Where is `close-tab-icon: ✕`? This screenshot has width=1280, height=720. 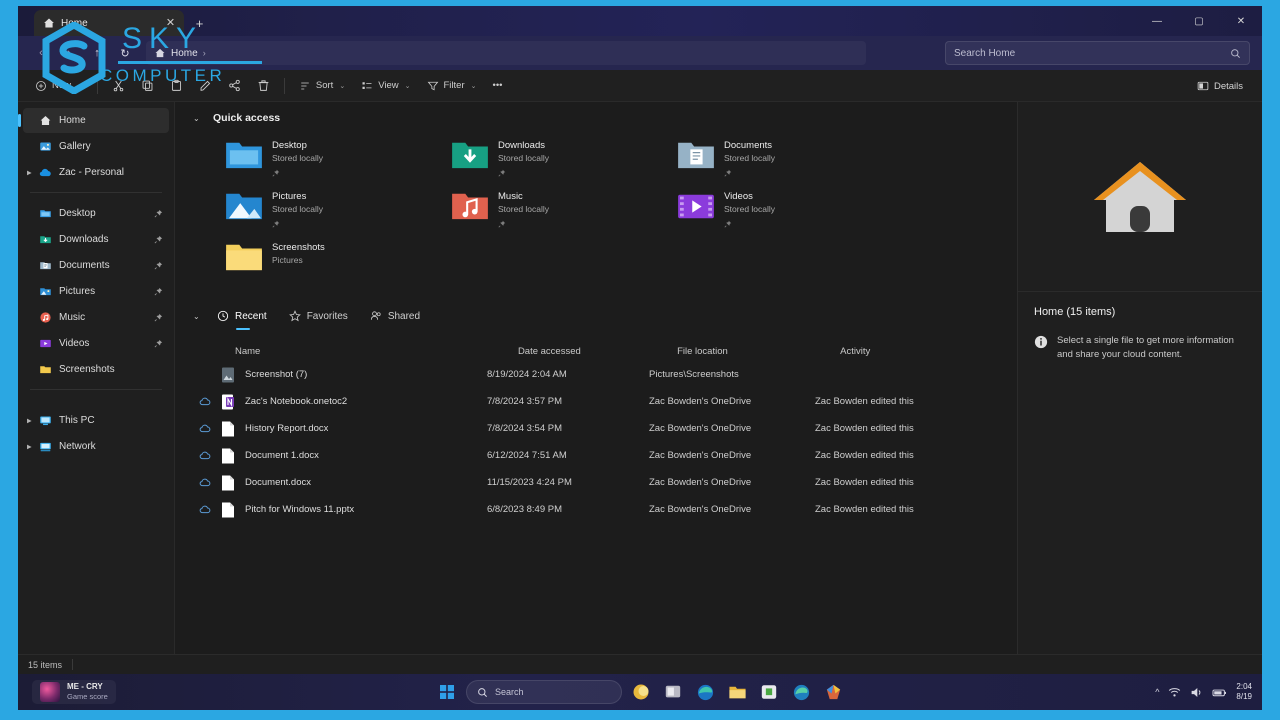
close-tab-icon: ✕ is located at coordinates (170, 23).